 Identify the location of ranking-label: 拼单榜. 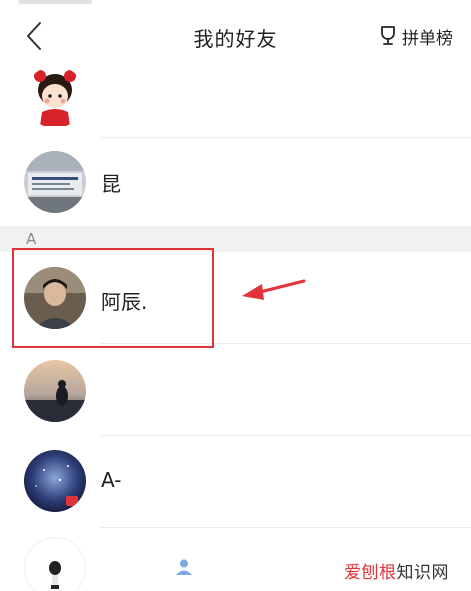
(427, 38).